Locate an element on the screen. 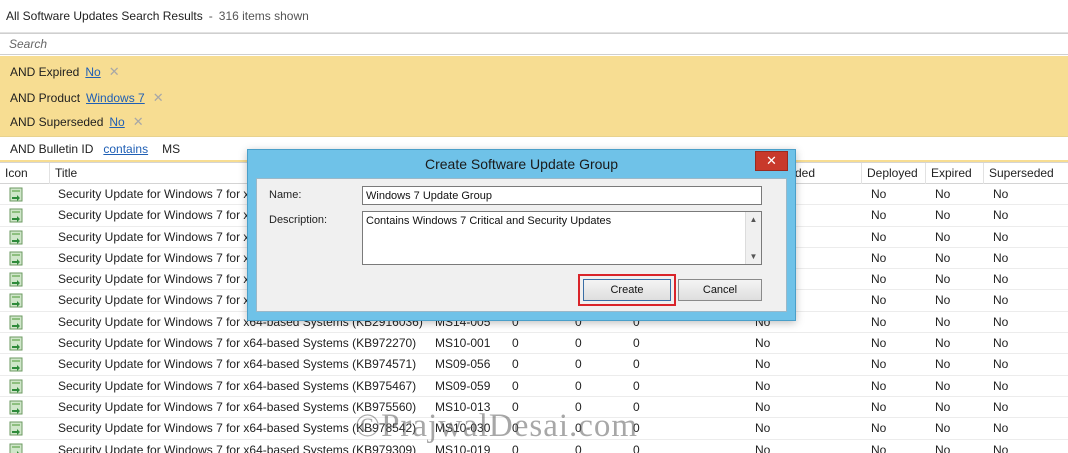 The height and width of the screenshot is (453, 1068). cell-bulletin: MS10-030 is located at coordinates (463, 428).